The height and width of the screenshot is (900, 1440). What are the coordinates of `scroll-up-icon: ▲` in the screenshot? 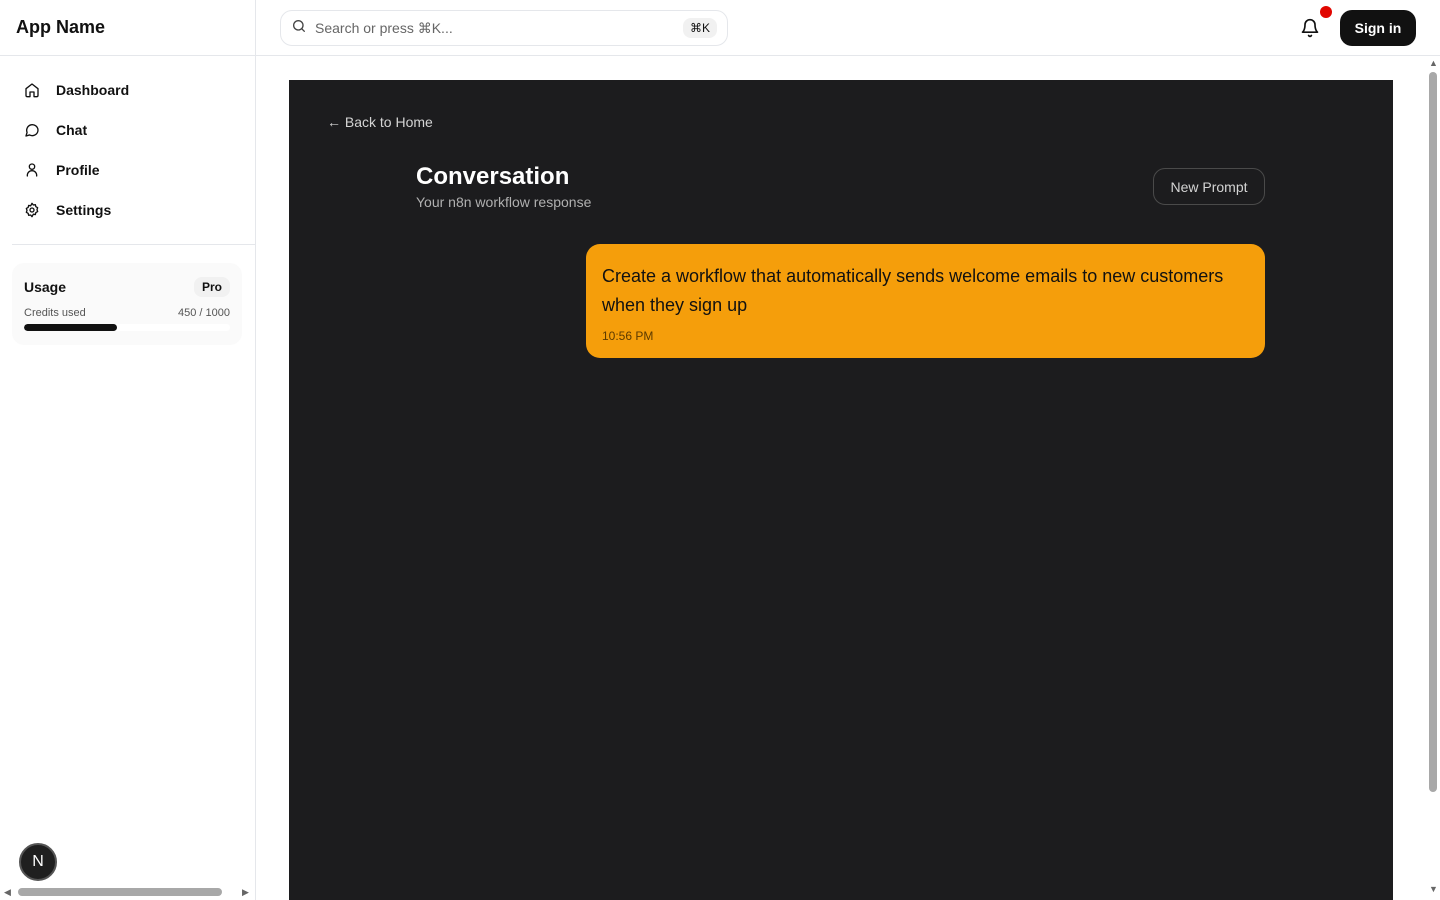 It's located at (1433, 63).